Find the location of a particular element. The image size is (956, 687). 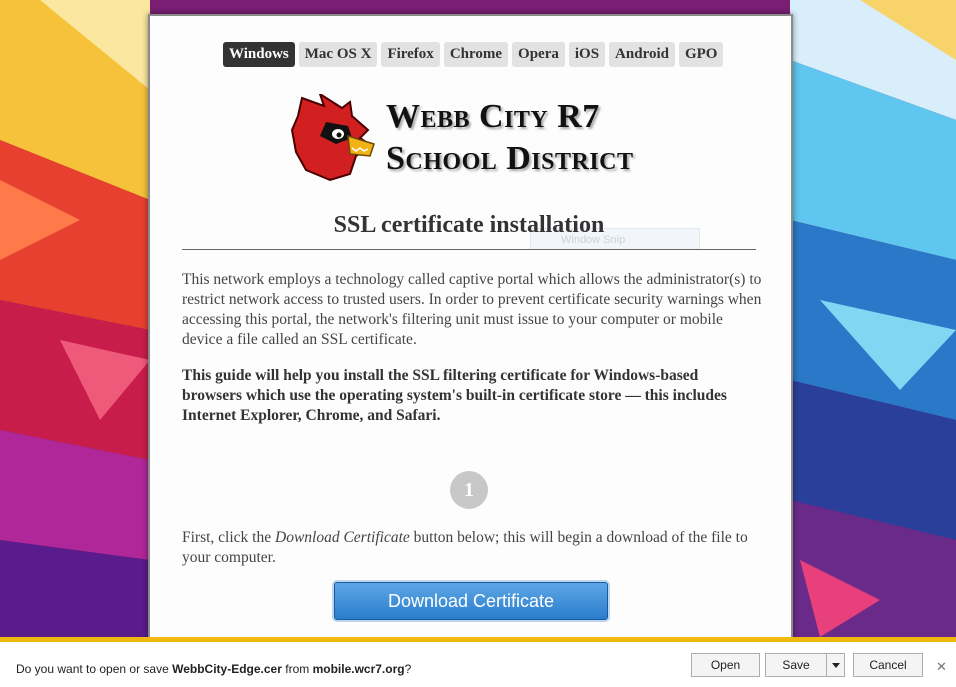

tab-ios: iOS is located at coordinates (587, 54).